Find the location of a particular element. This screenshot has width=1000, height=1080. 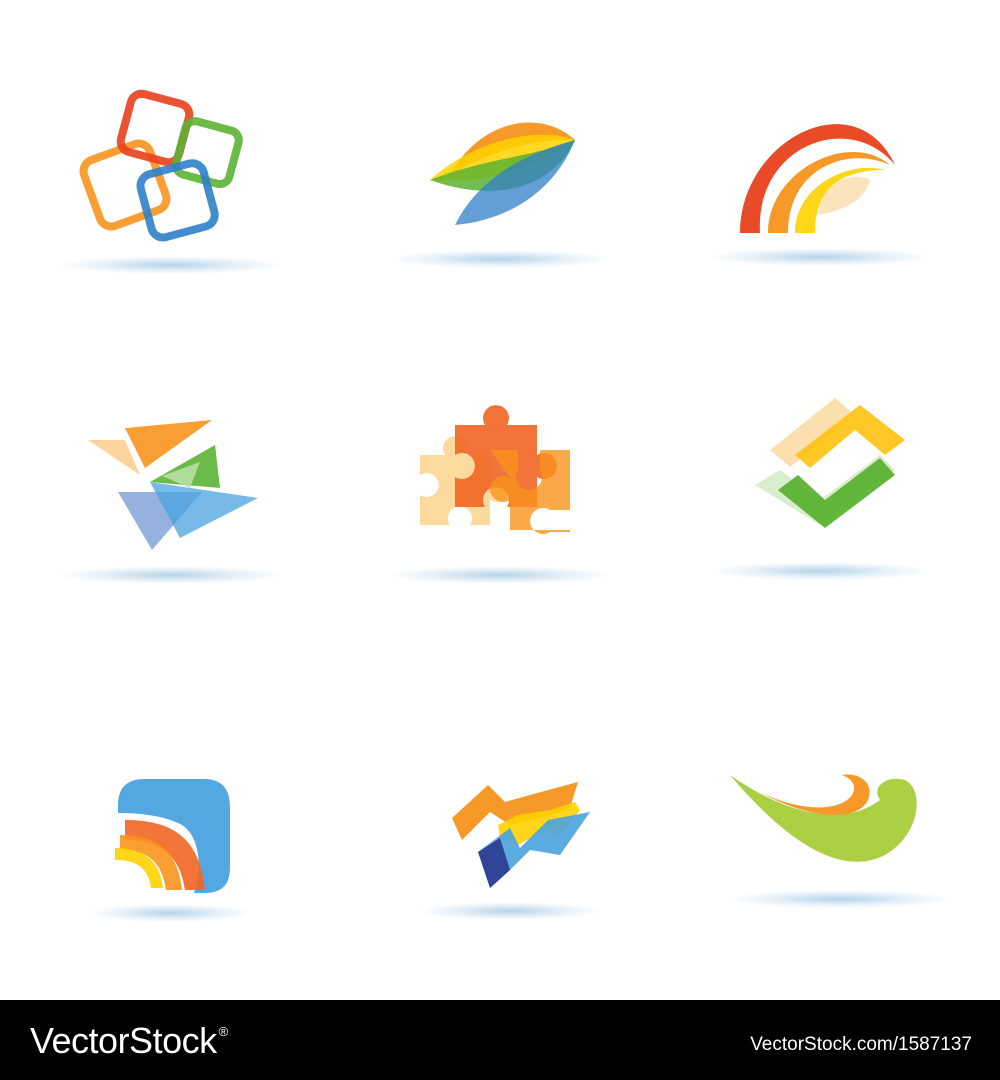

swoosh-icon is located at coordinates (820, 850).